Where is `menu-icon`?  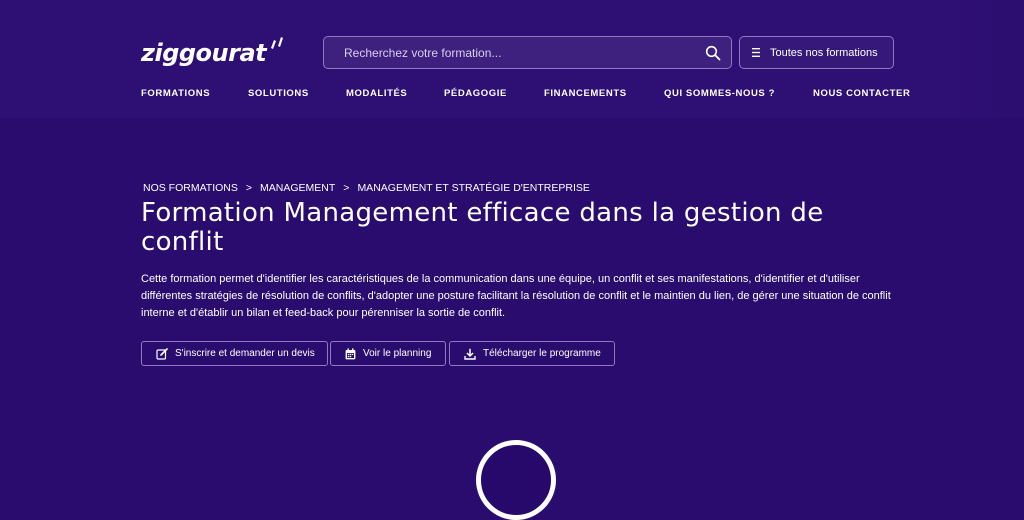
menu-icon is located at coordinates (756, 52).